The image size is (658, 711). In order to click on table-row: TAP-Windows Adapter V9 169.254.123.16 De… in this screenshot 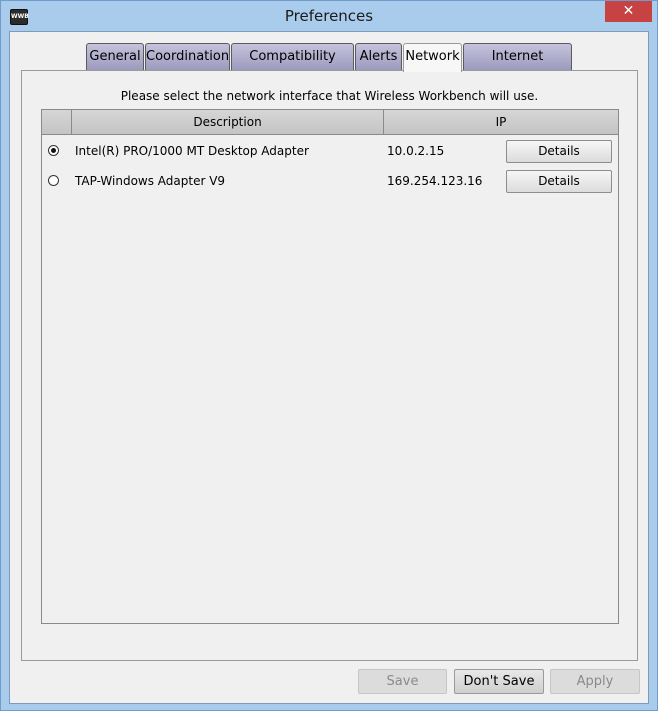, I will do `click(330, 181)`.